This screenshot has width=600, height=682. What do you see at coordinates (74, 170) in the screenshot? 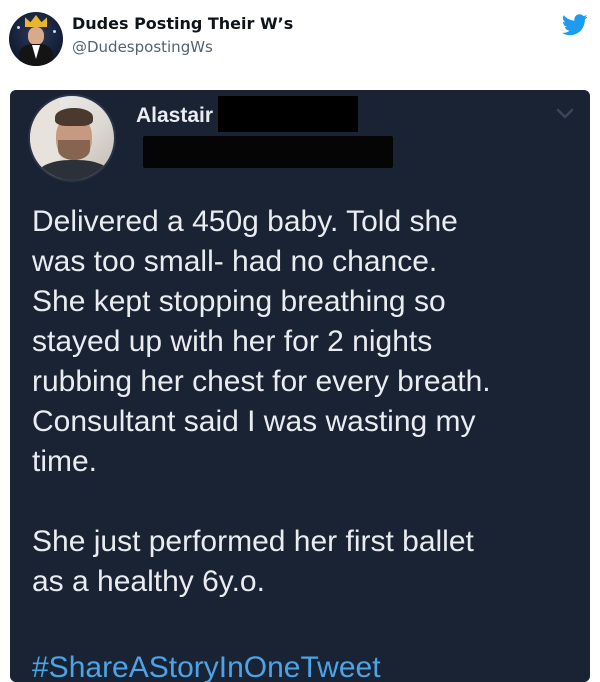
I see `avatar-shirt` at bounding box center [74, 170].